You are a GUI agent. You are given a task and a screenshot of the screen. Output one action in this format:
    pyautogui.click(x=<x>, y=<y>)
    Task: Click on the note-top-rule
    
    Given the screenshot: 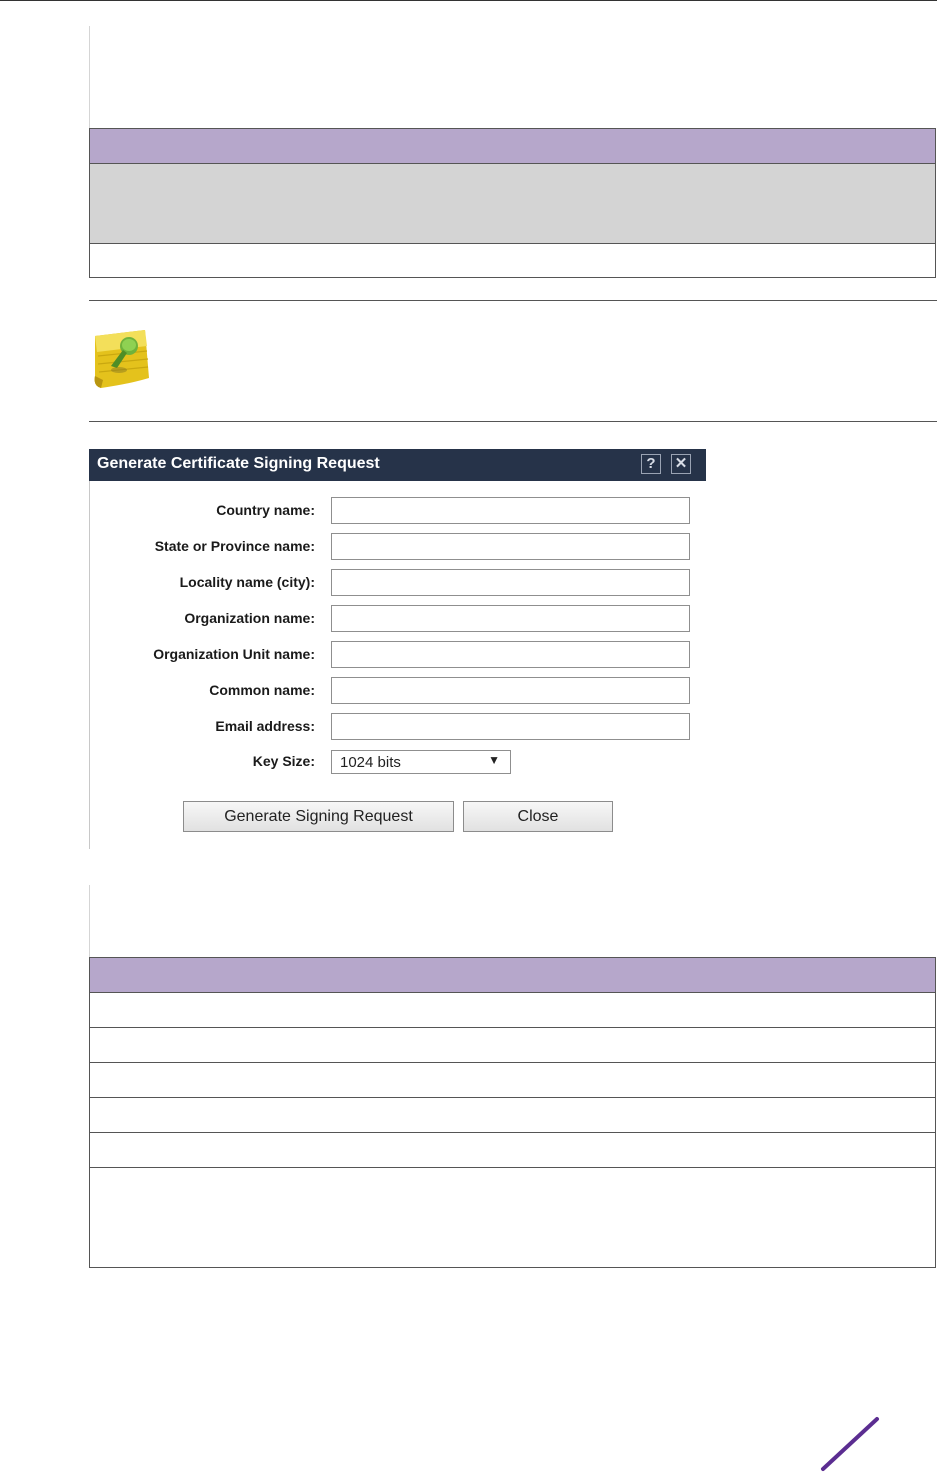 What is the action you would take?
    pyautogui.click(x=513, y=300)
    